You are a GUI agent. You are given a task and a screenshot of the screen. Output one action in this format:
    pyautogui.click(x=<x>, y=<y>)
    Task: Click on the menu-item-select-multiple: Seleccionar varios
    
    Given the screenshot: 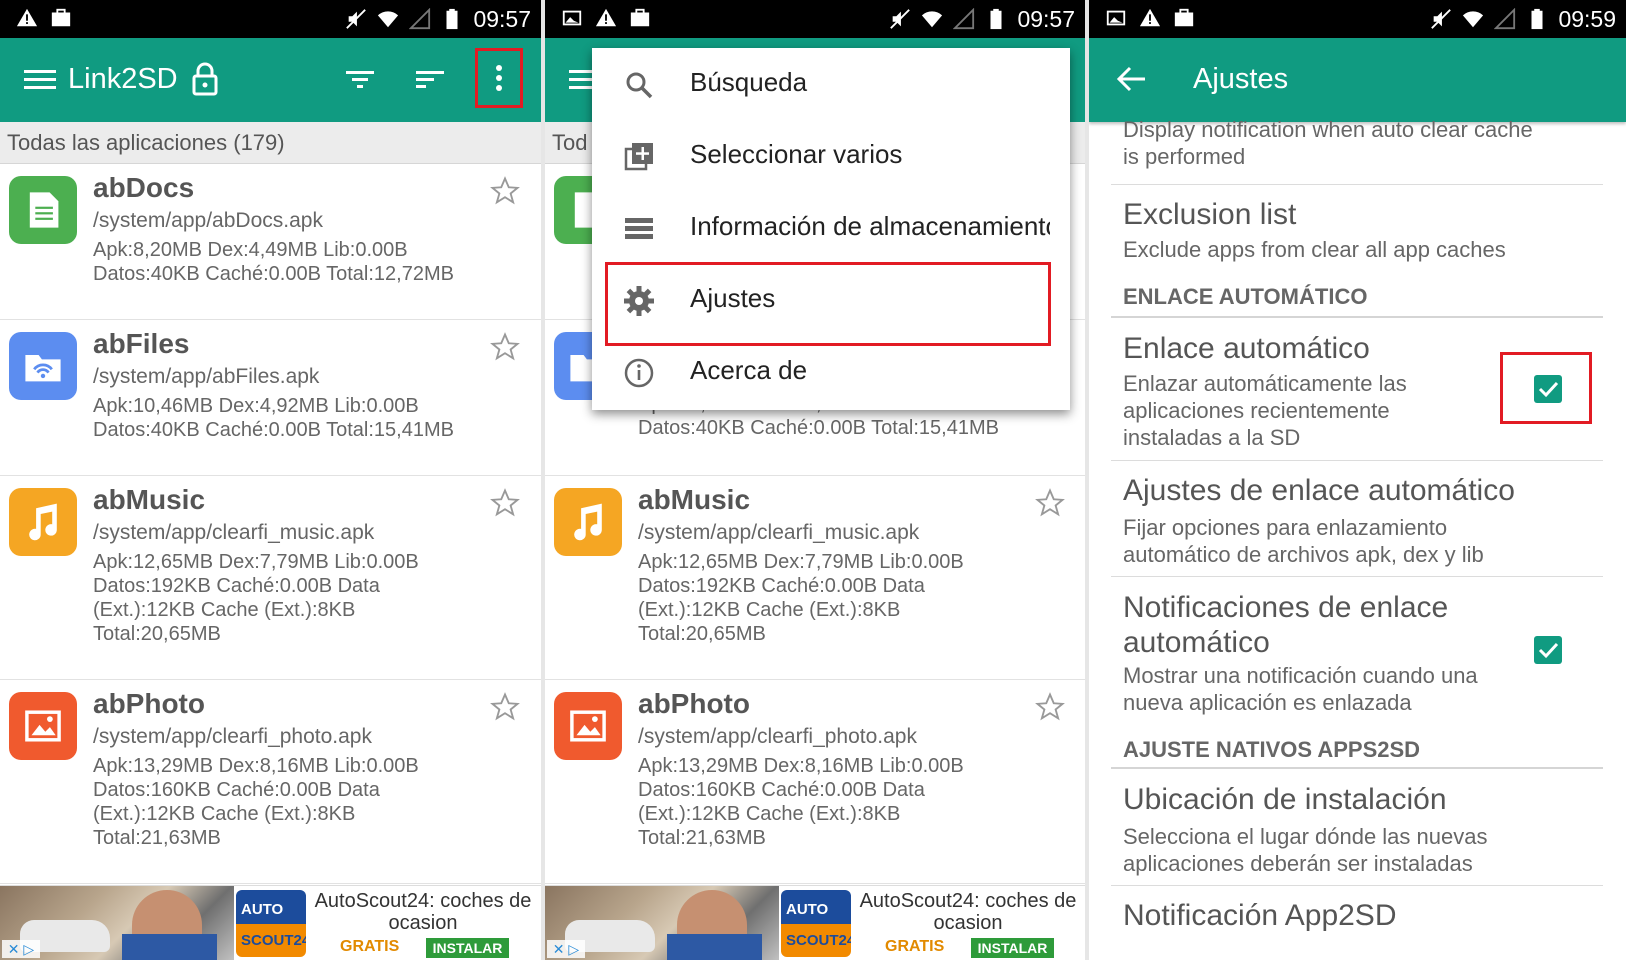 What is the action you would take?
    pyautogui.click(x=831, y=156)
    